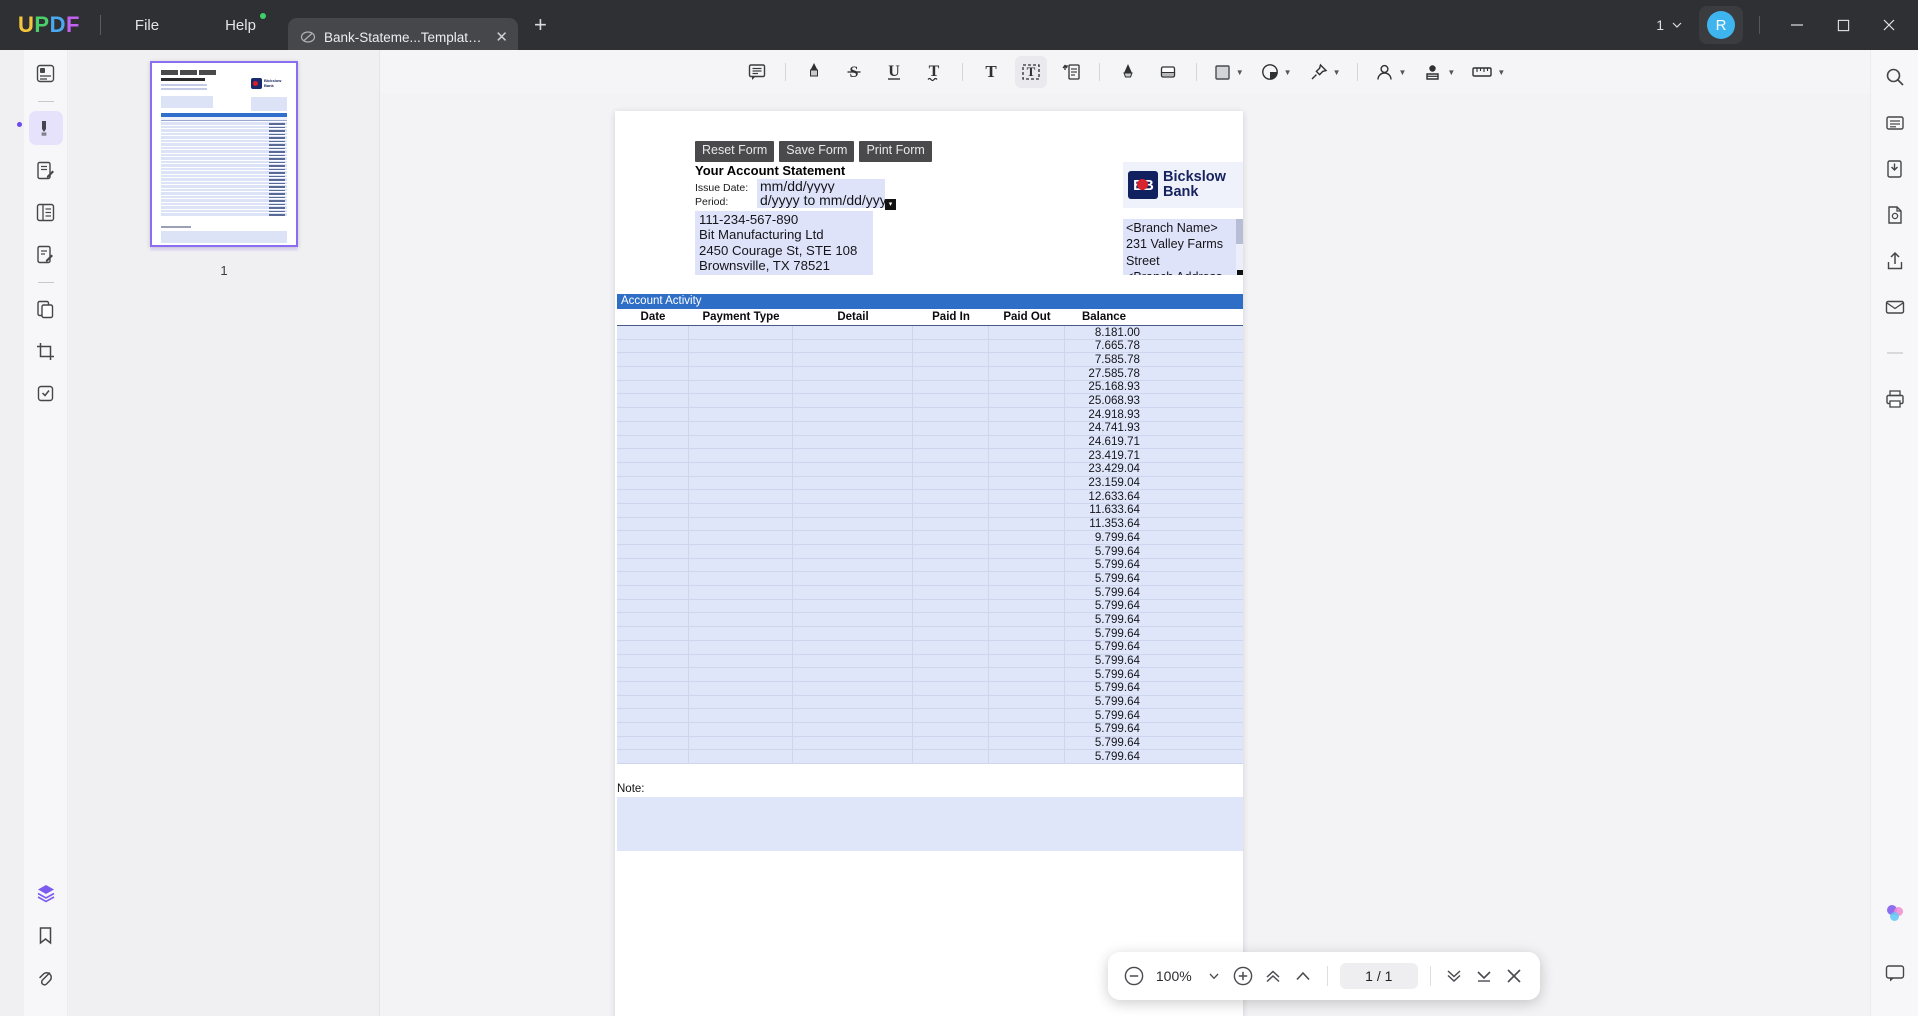 The width and height of the screenshot is (1918, 1016). Describe the element at coordinates (757, 72) in the screenshot. I see `tool-note` at that location.